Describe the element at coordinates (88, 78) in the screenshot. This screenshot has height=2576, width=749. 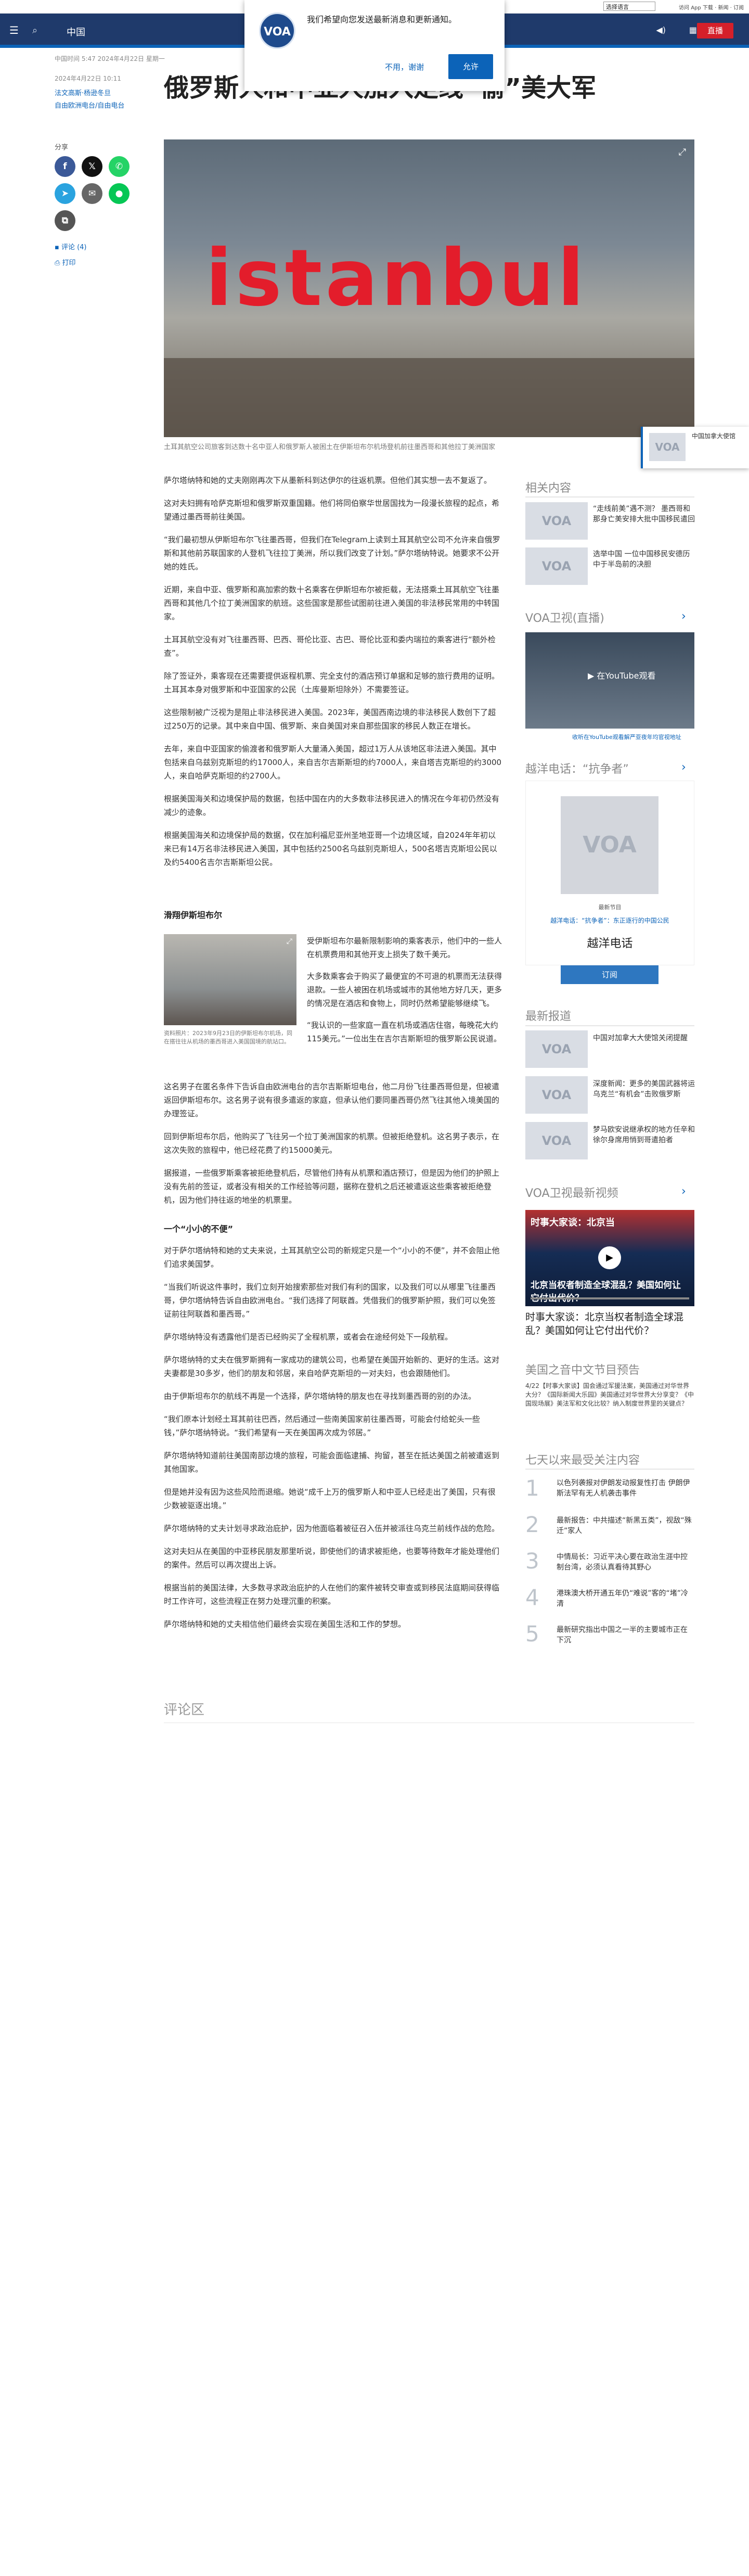
I see `published-time: 2024年4月22日 10:11` at that location.